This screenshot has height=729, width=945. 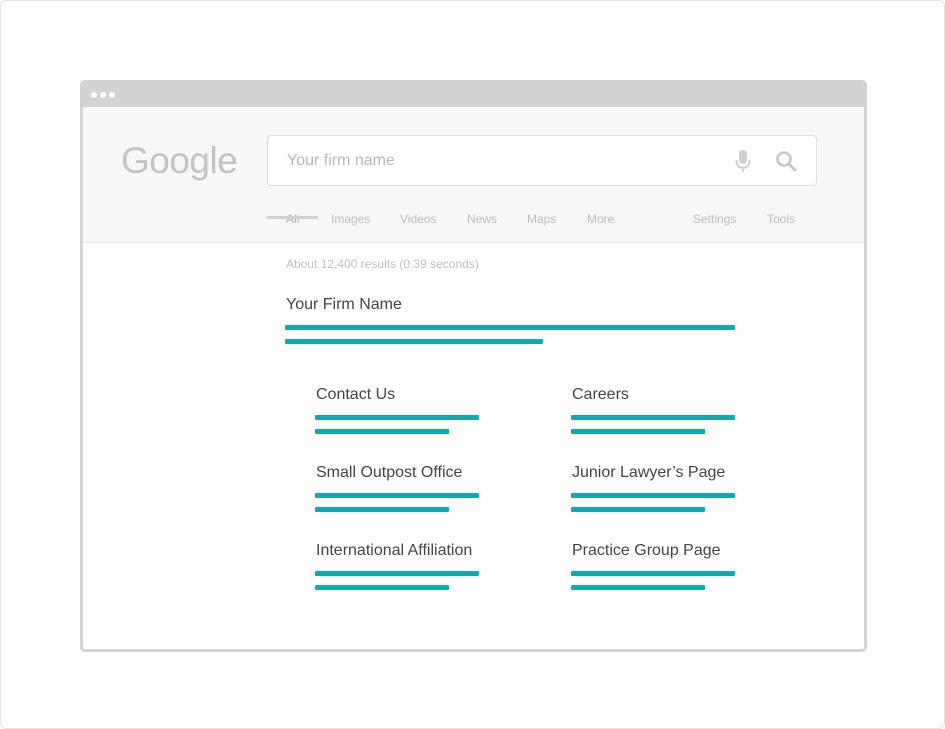 I want to click on sitelink-small-outpost-office: Small Outpost Office, so click(x=389, y=473).